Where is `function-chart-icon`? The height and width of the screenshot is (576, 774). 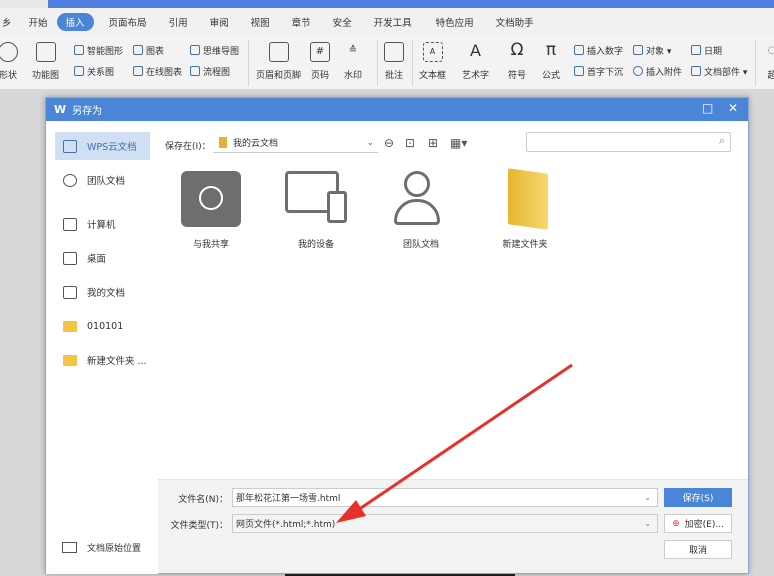 function-chart-icon is located at coordinates (45, 52).